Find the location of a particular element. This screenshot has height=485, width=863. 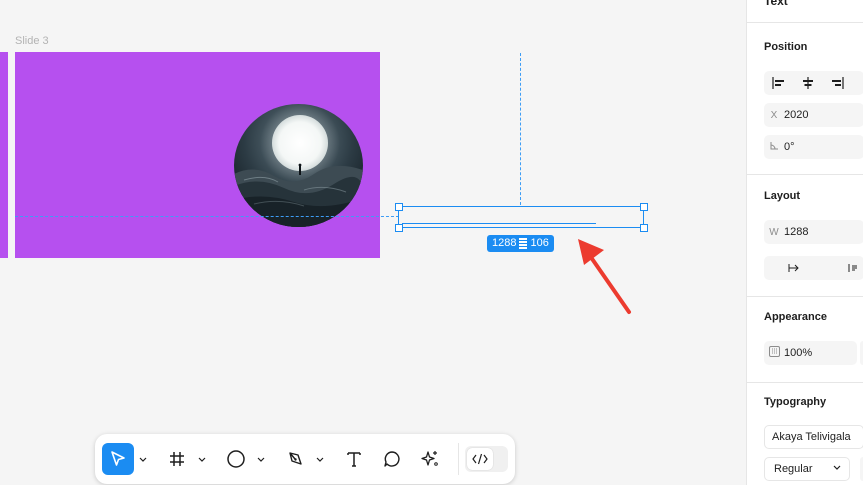

hash-icon is located at coordinates (177, 459).